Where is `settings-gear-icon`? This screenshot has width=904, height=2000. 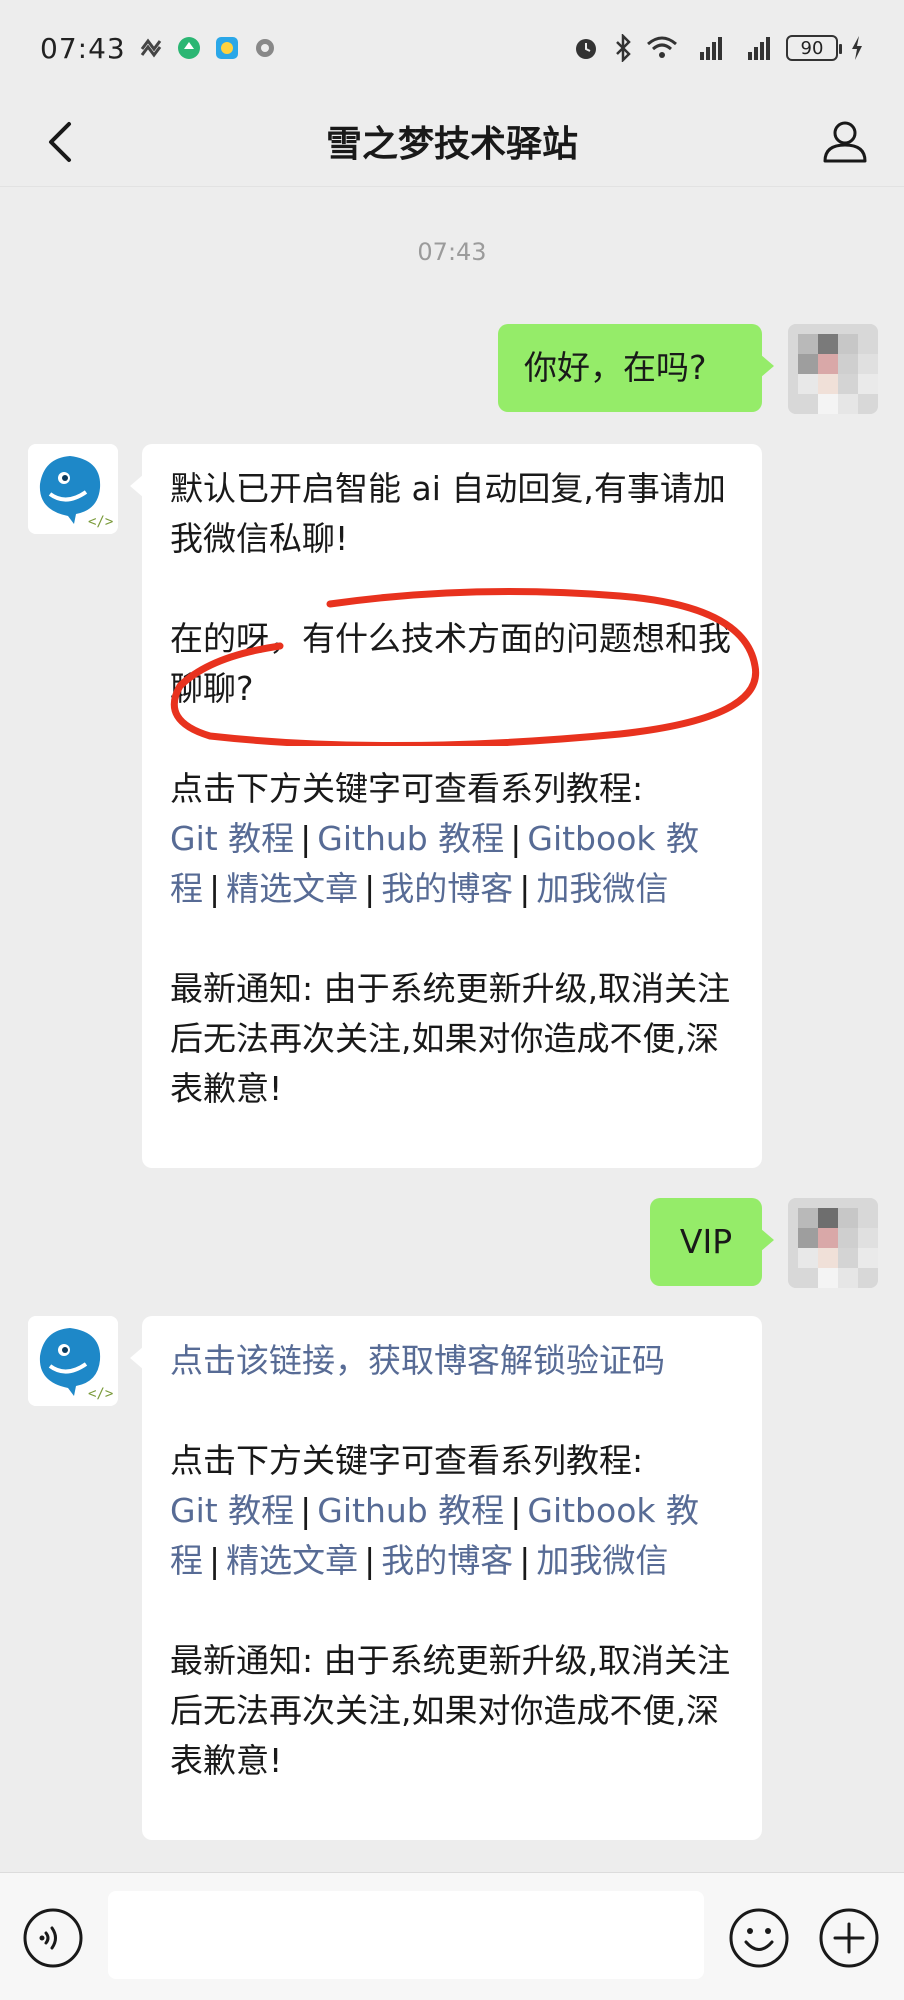
settings-gear-icon is located at coordinates (265, 48).